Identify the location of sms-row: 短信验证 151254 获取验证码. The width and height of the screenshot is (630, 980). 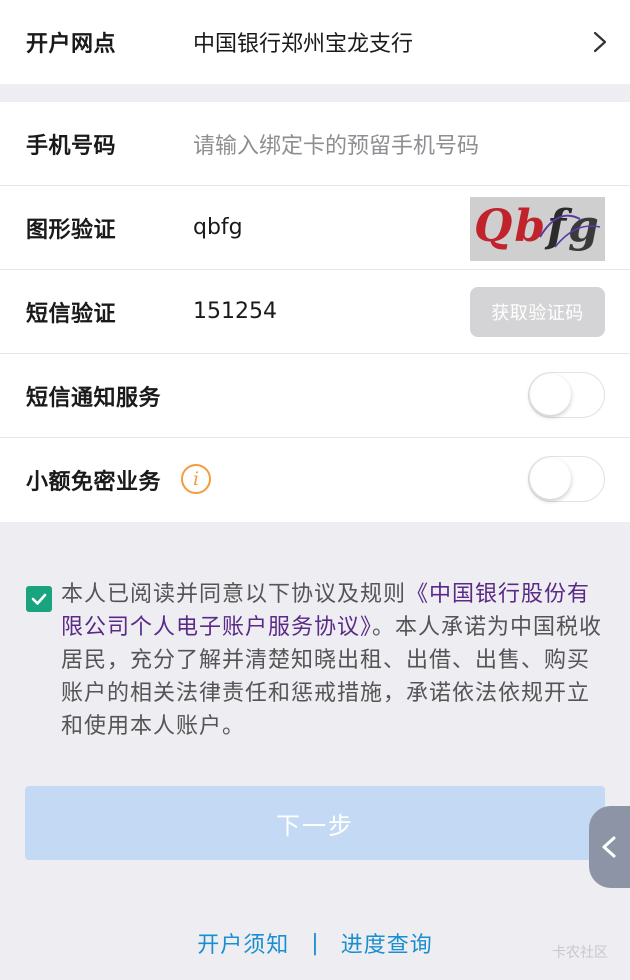
(315, 312).